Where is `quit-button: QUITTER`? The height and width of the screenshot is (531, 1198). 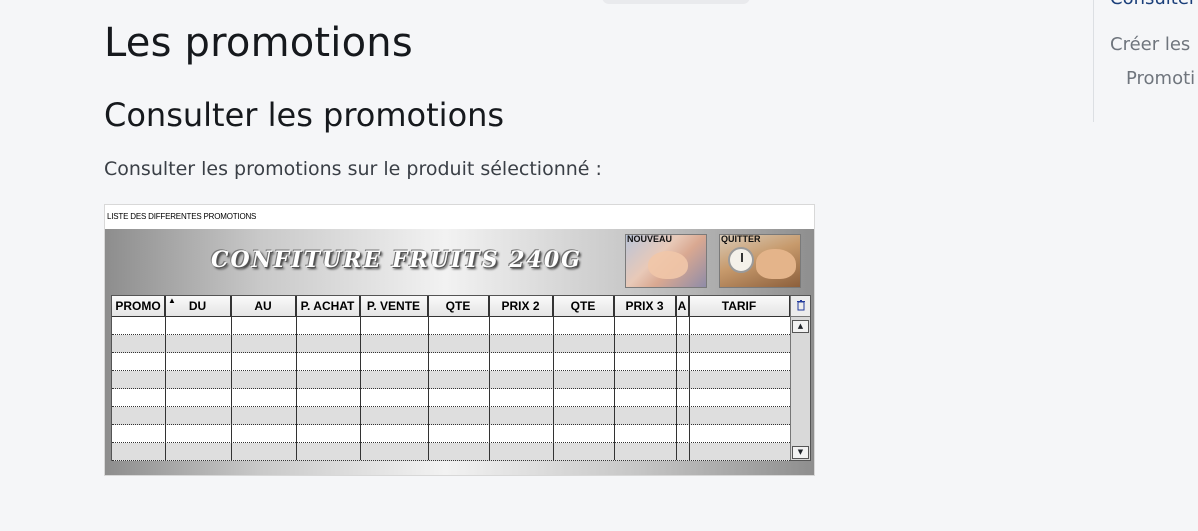
quit-button: QUITTER is located at coordinates (760, 261).